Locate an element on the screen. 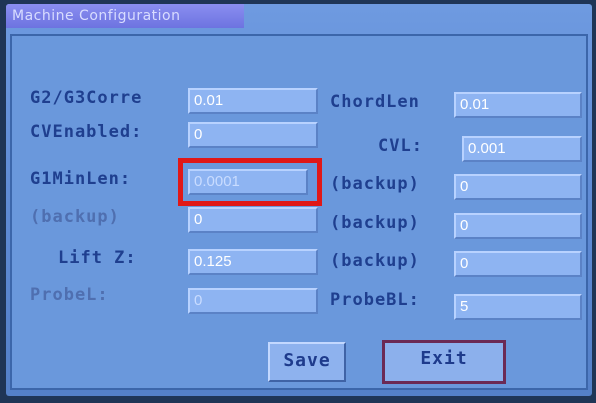  field-g2g3-correction: 0.01 is located at coordinates (253, 101).